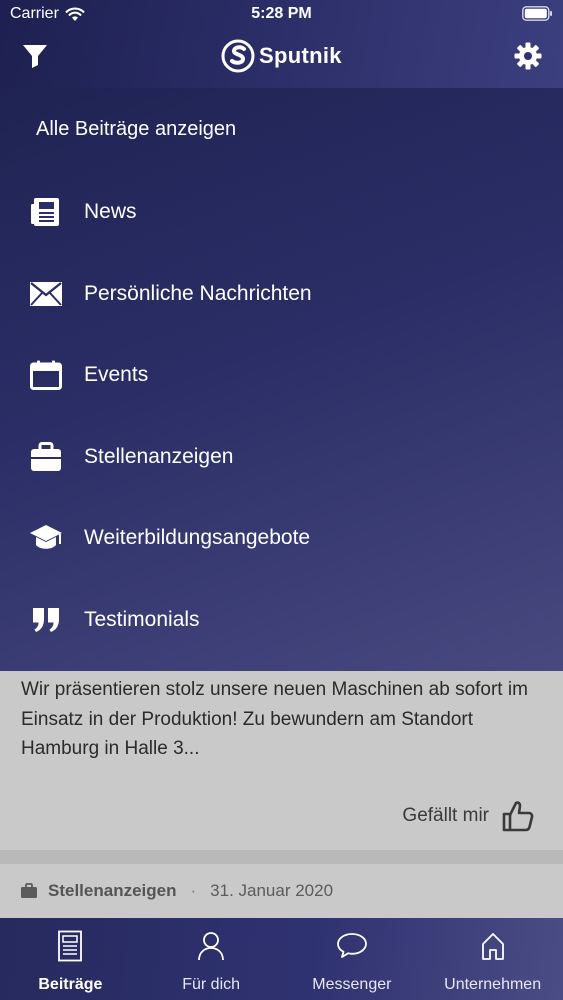  I want to click on feed-separator, so click(281, 857).